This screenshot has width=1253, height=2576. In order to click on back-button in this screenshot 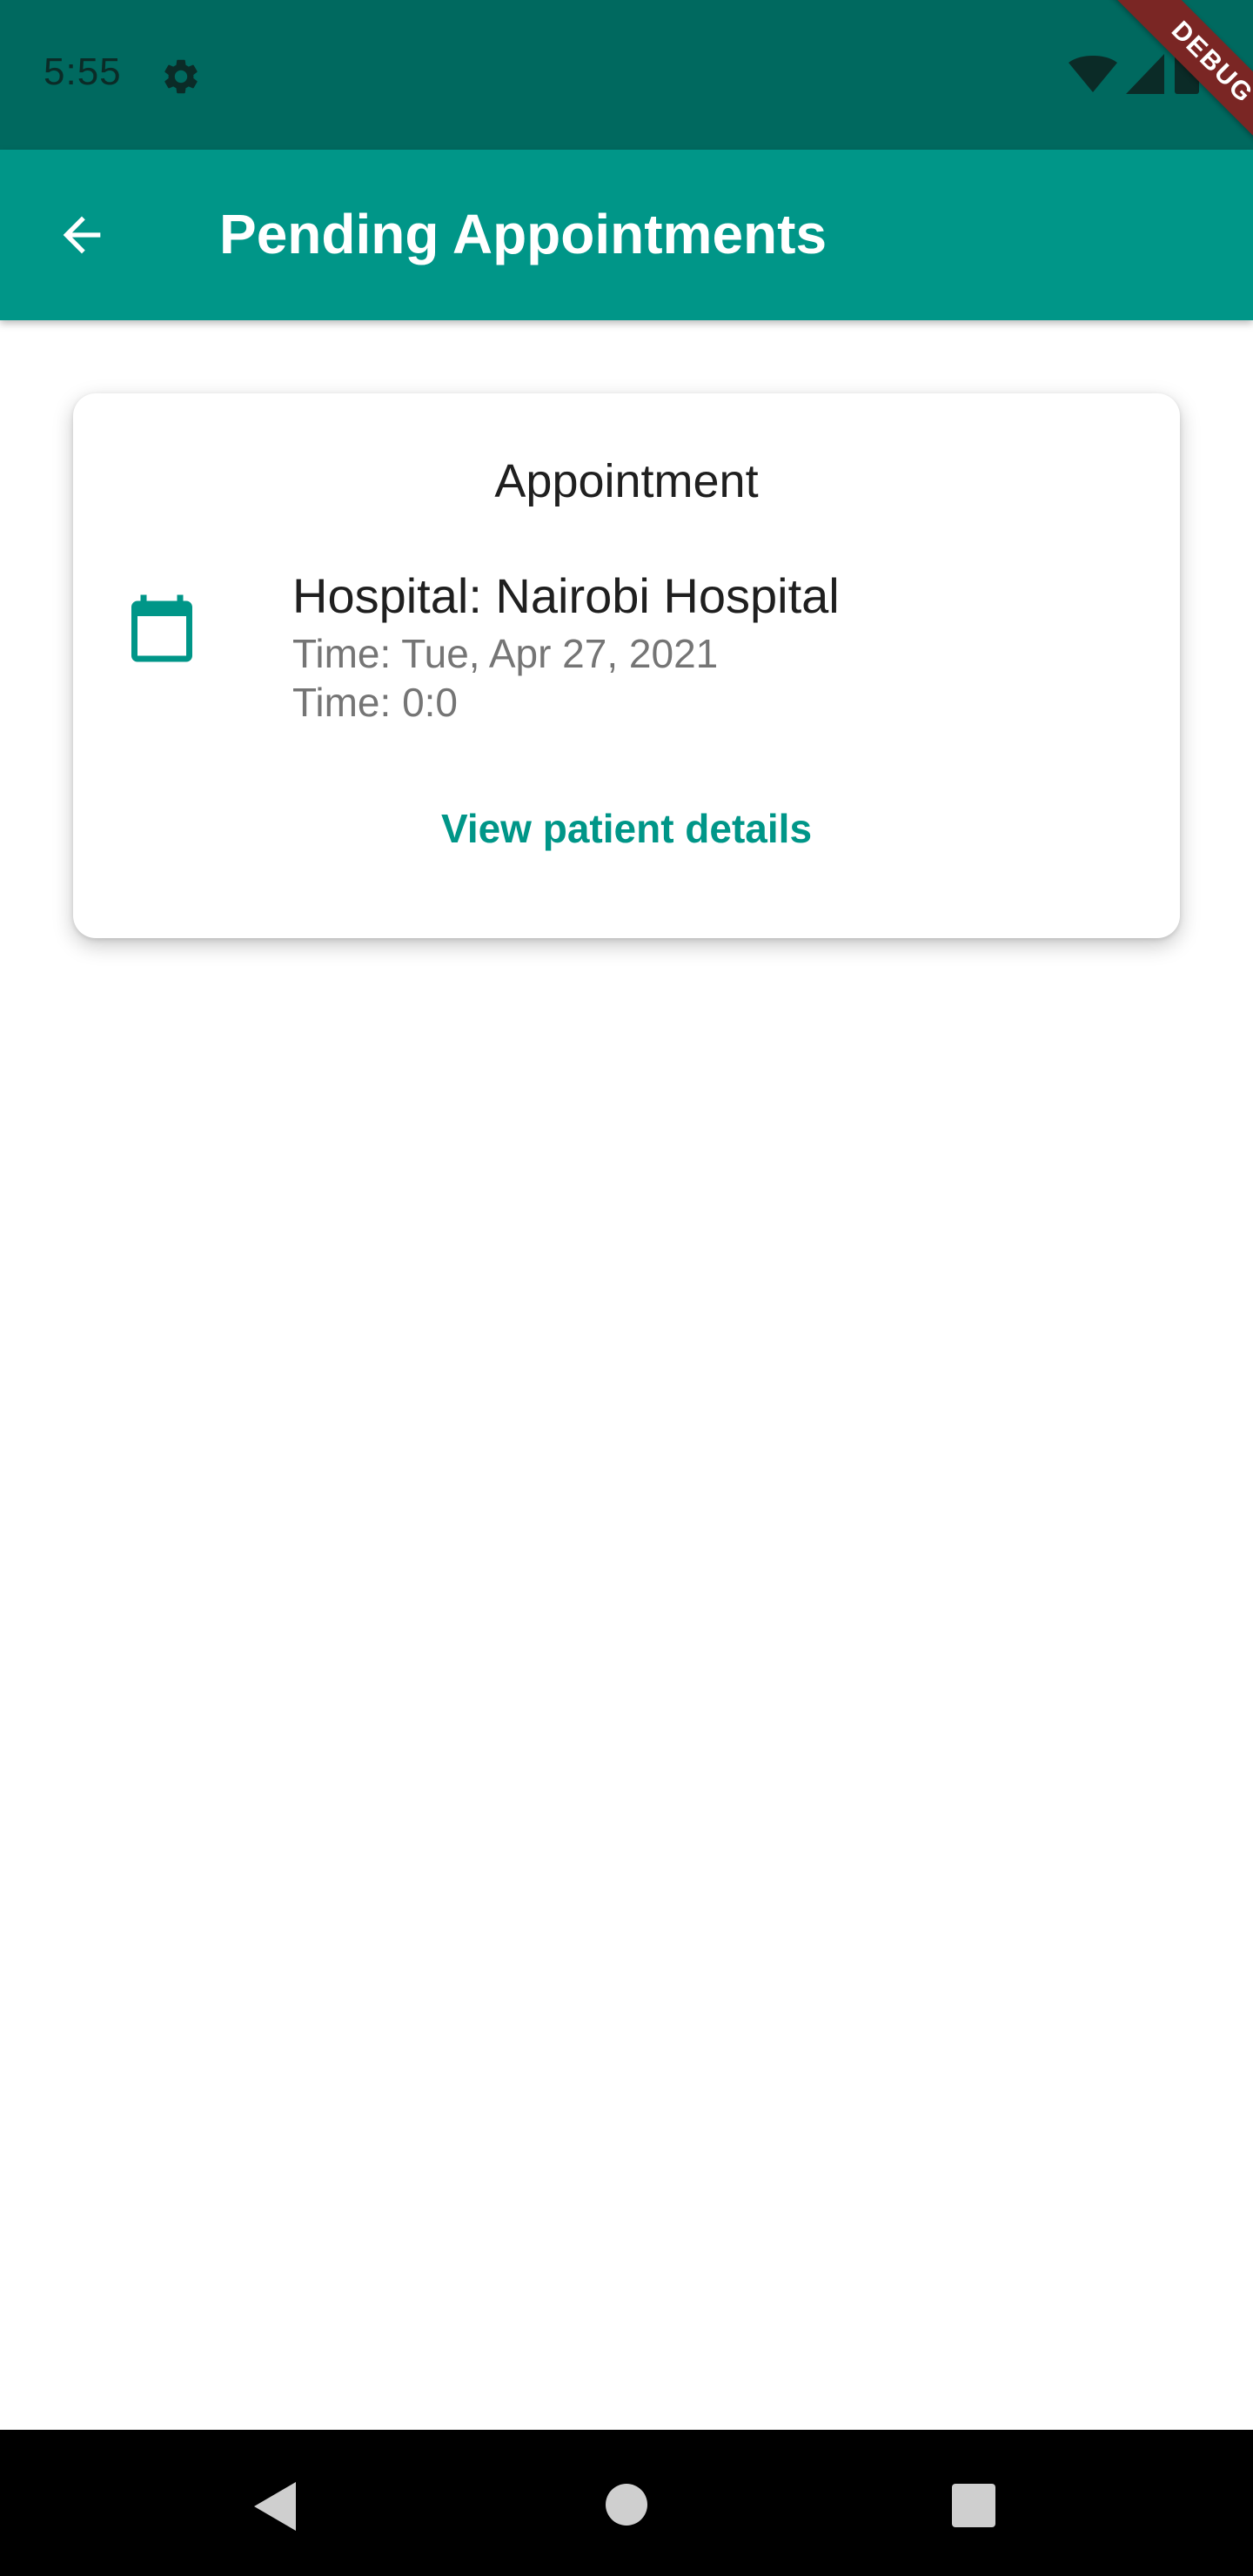, I will do `click(82, 235)`.